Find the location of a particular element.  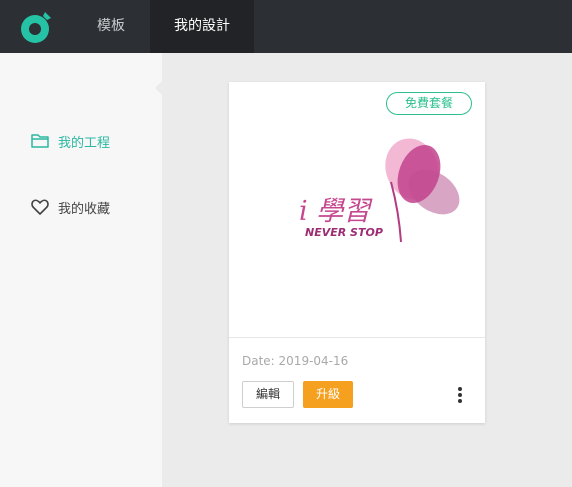

logo-subtext: NEVER STOP is located at coordinates (344, 232).